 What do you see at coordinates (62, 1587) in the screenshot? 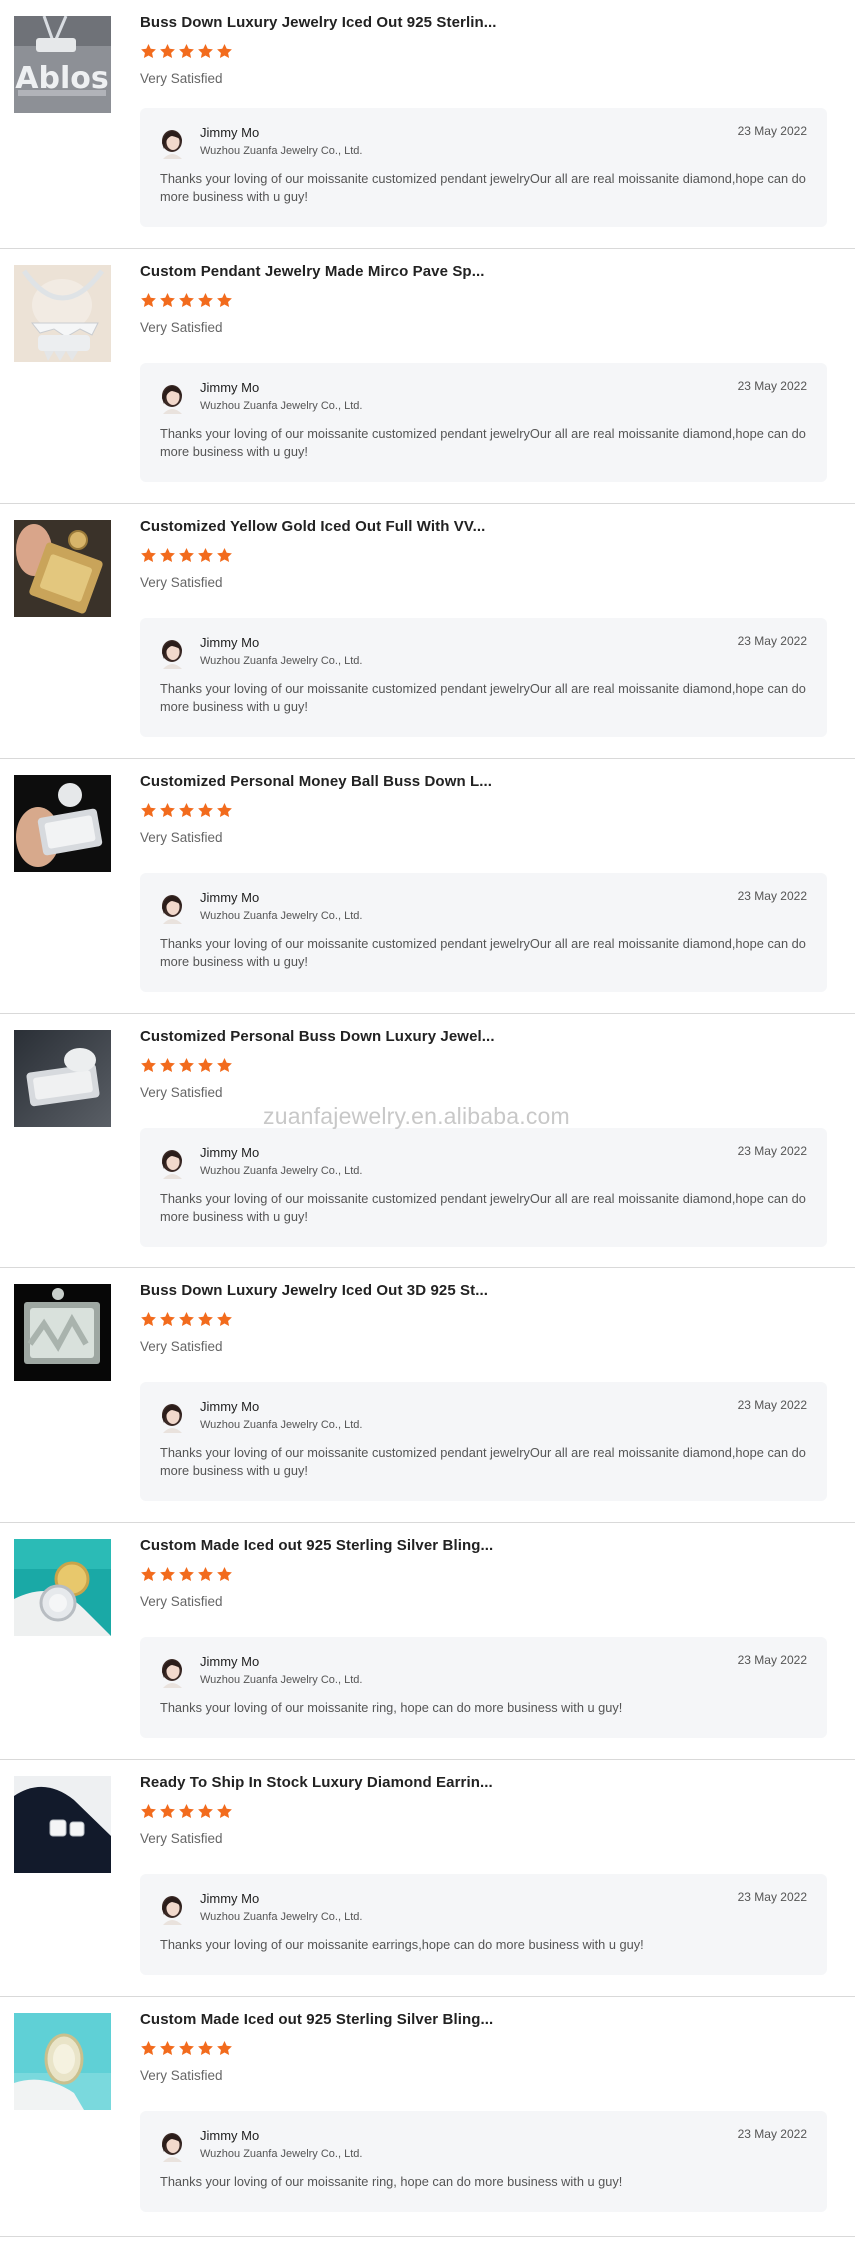
I see `silver-ring-thumbnail` at bounding box center [62, 1587].